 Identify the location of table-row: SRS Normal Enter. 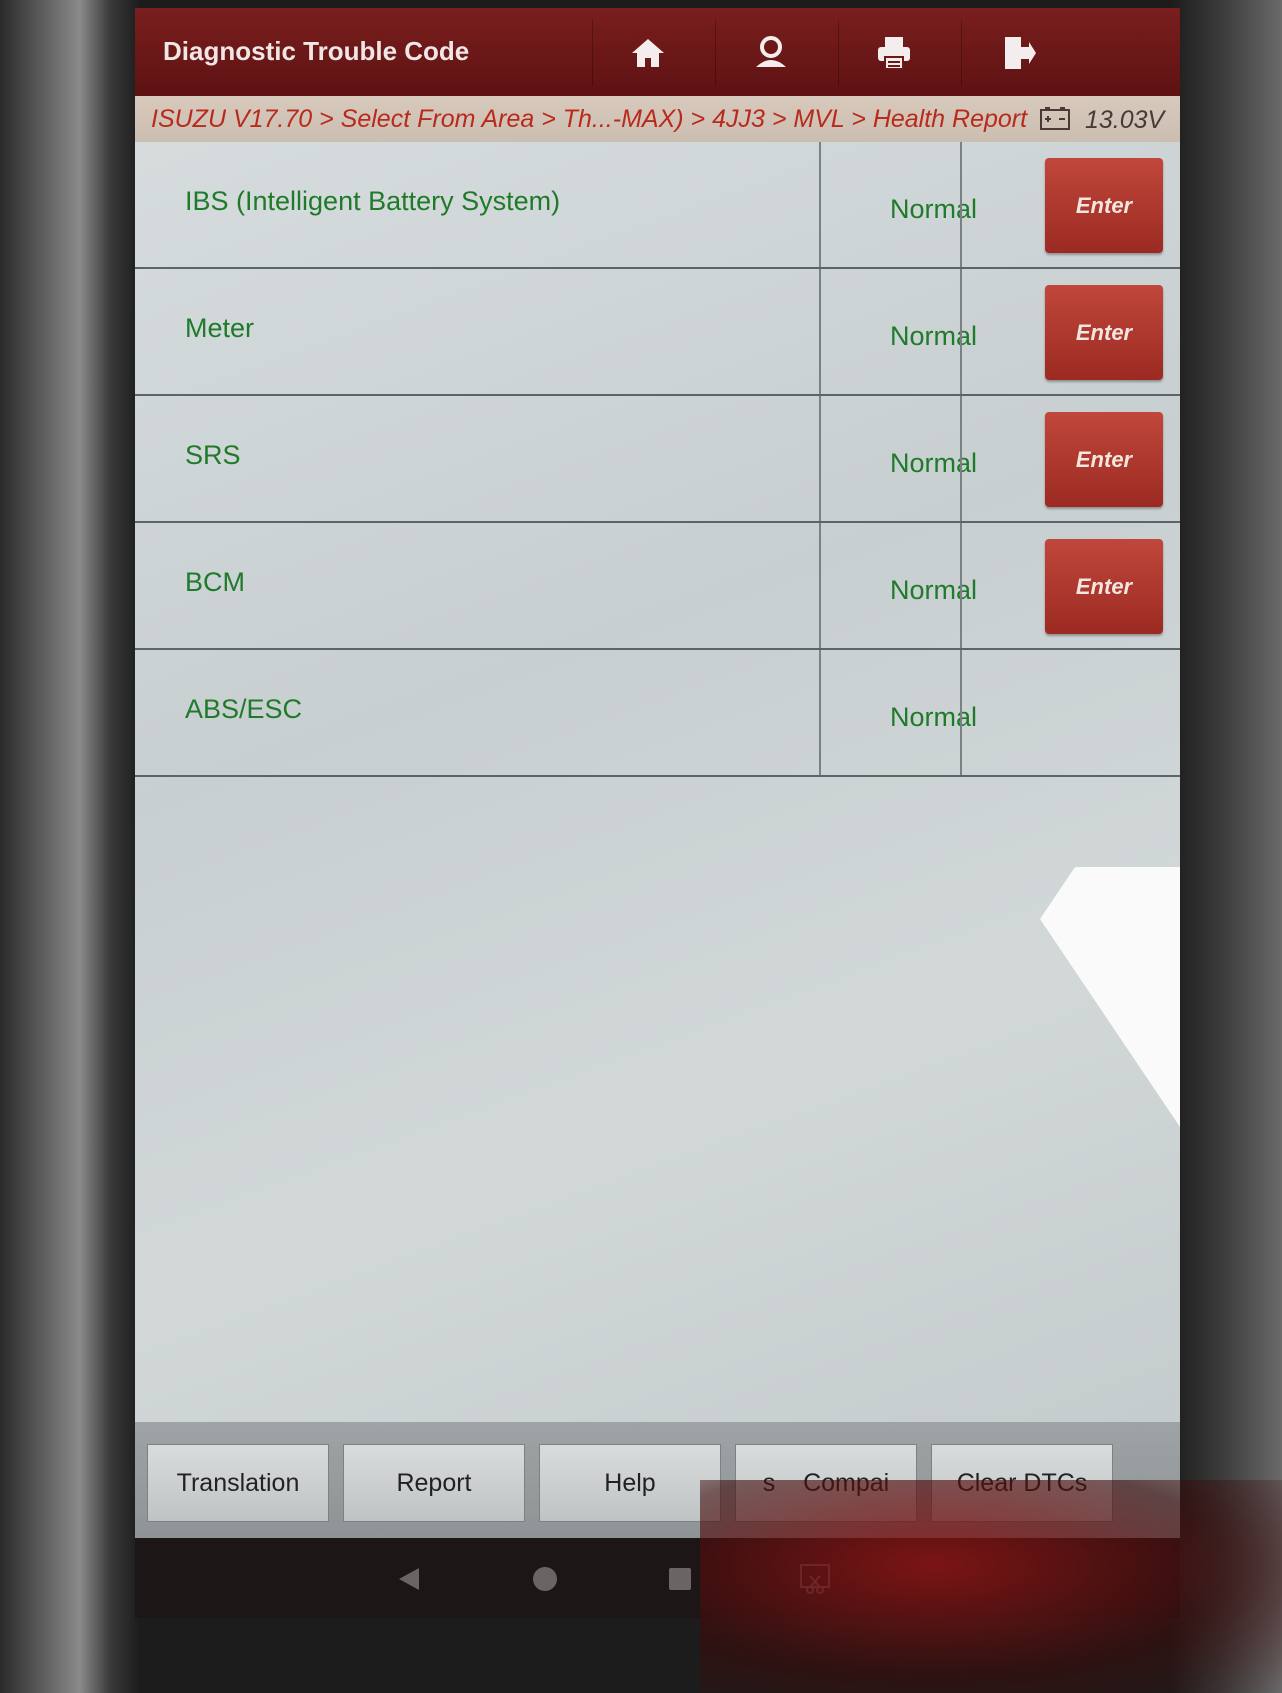
(657, 459).